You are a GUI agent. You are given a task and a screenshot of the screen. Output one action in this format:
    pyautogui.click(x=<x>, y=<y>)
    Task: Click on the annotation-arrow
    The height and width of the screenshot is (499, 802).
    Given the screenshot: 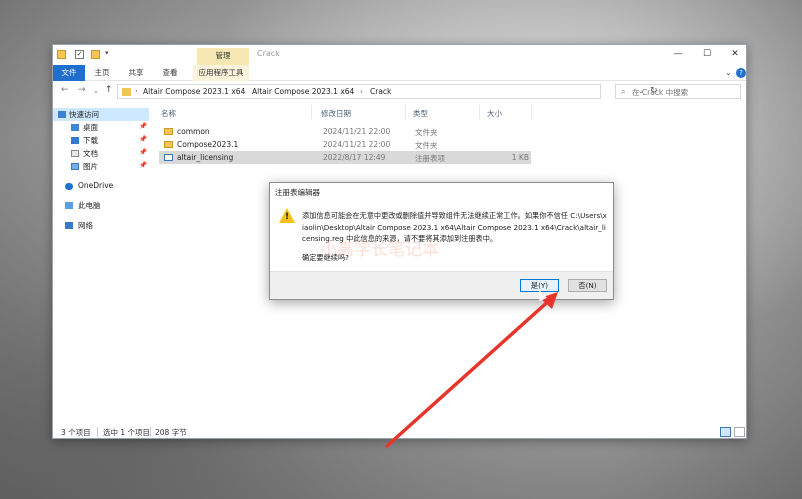 What is the action you would take?
    pyautogui.click(x=471, y=370)
    